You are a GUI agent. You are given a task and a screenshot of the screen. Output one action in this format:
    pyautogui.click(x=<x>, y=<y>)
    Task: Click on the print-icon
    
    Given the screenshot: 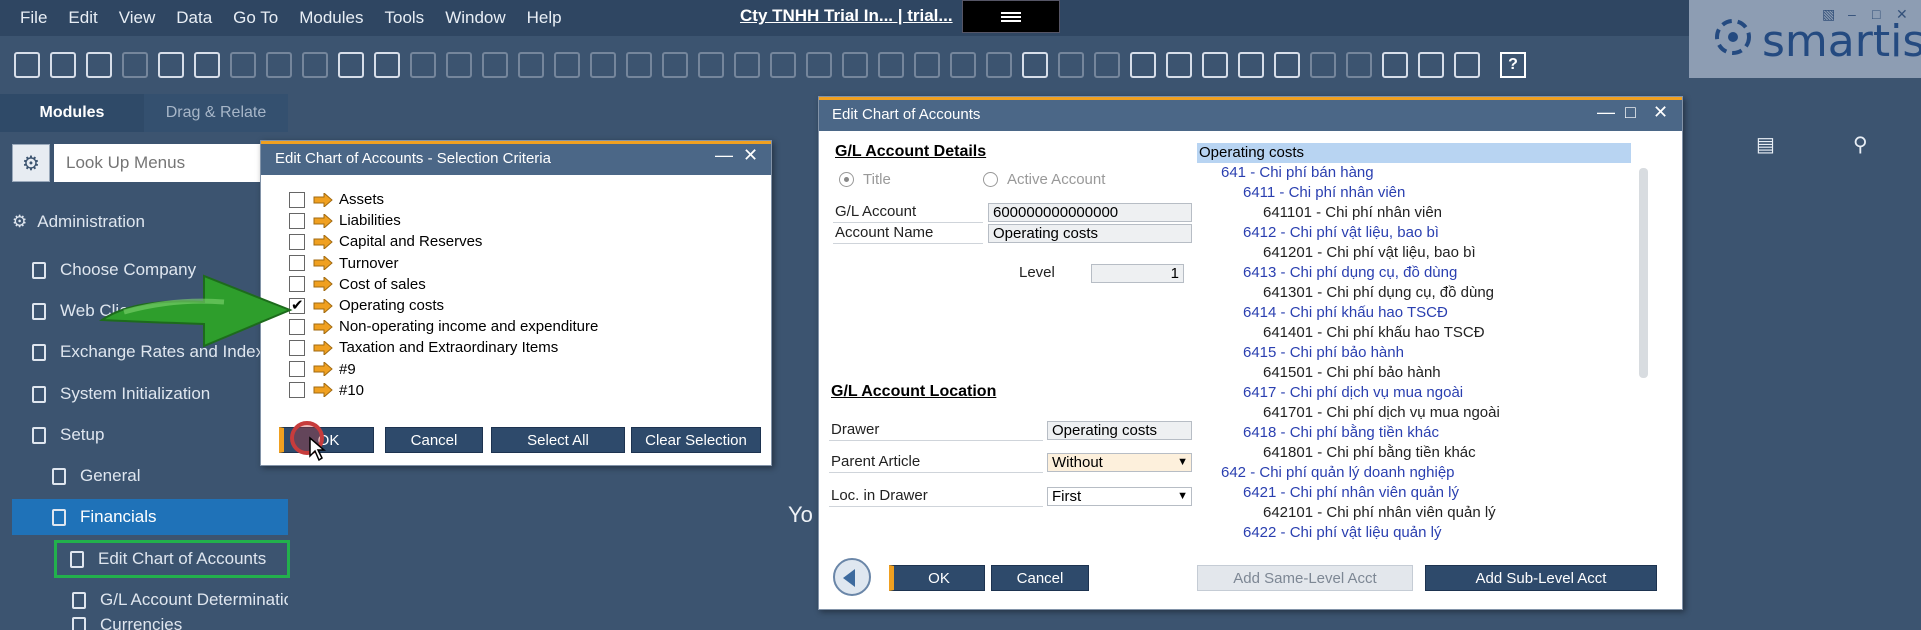 What is the action you would take?
    pyautogui.click(x=63, y=65)
    